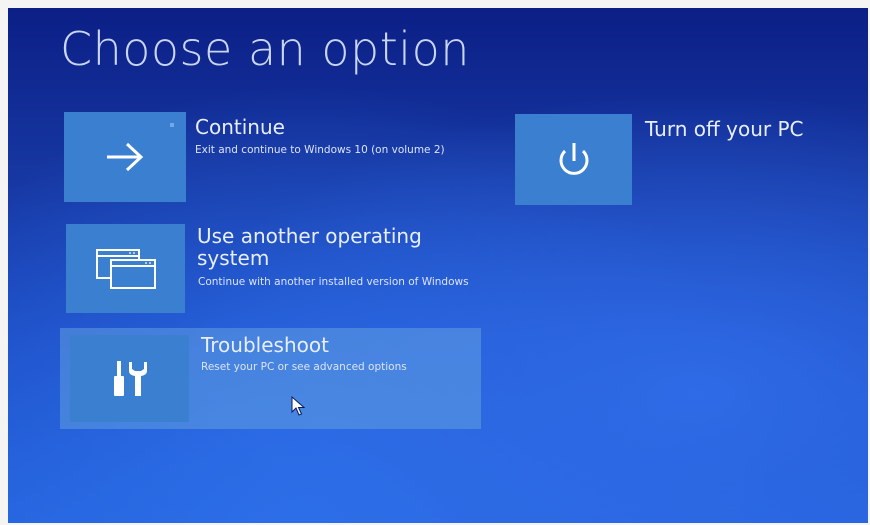 The image size is (870, 525). What do you see at coordinates (240, 127) in the screenshot?
I see `continue-label: Continue` at bounding box center [240, 127].